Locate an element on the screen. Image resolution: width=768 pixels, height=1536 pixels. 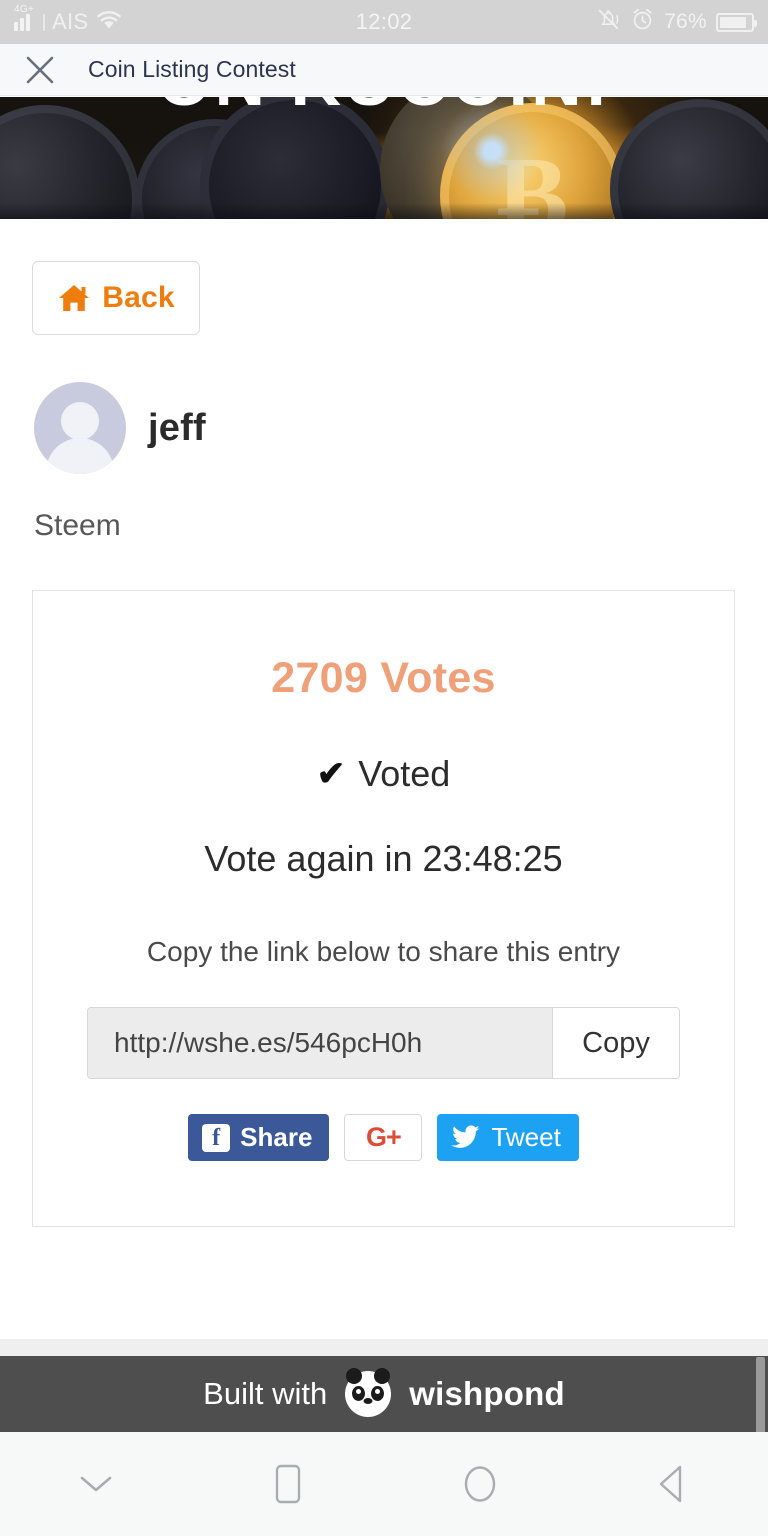
check-icon: ✔ is located at coordinates (331, 774).